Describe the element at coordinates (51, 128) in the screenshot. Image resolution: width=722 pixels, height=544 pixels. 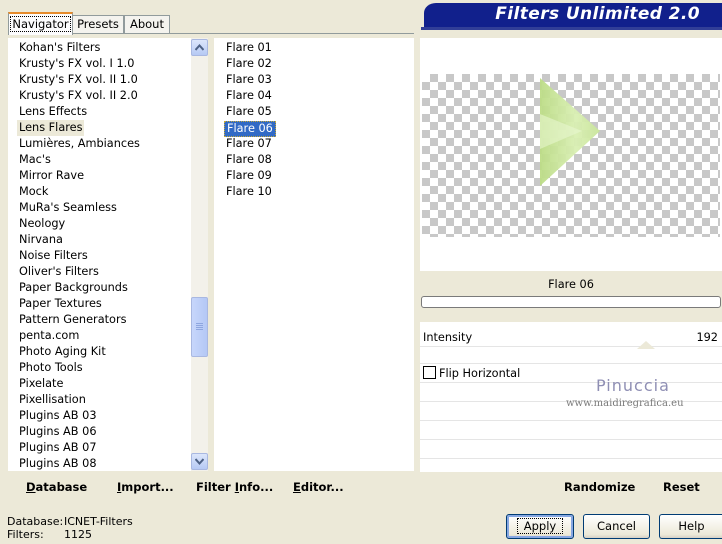
I see `category-list-item: Lens Flares` at that location.